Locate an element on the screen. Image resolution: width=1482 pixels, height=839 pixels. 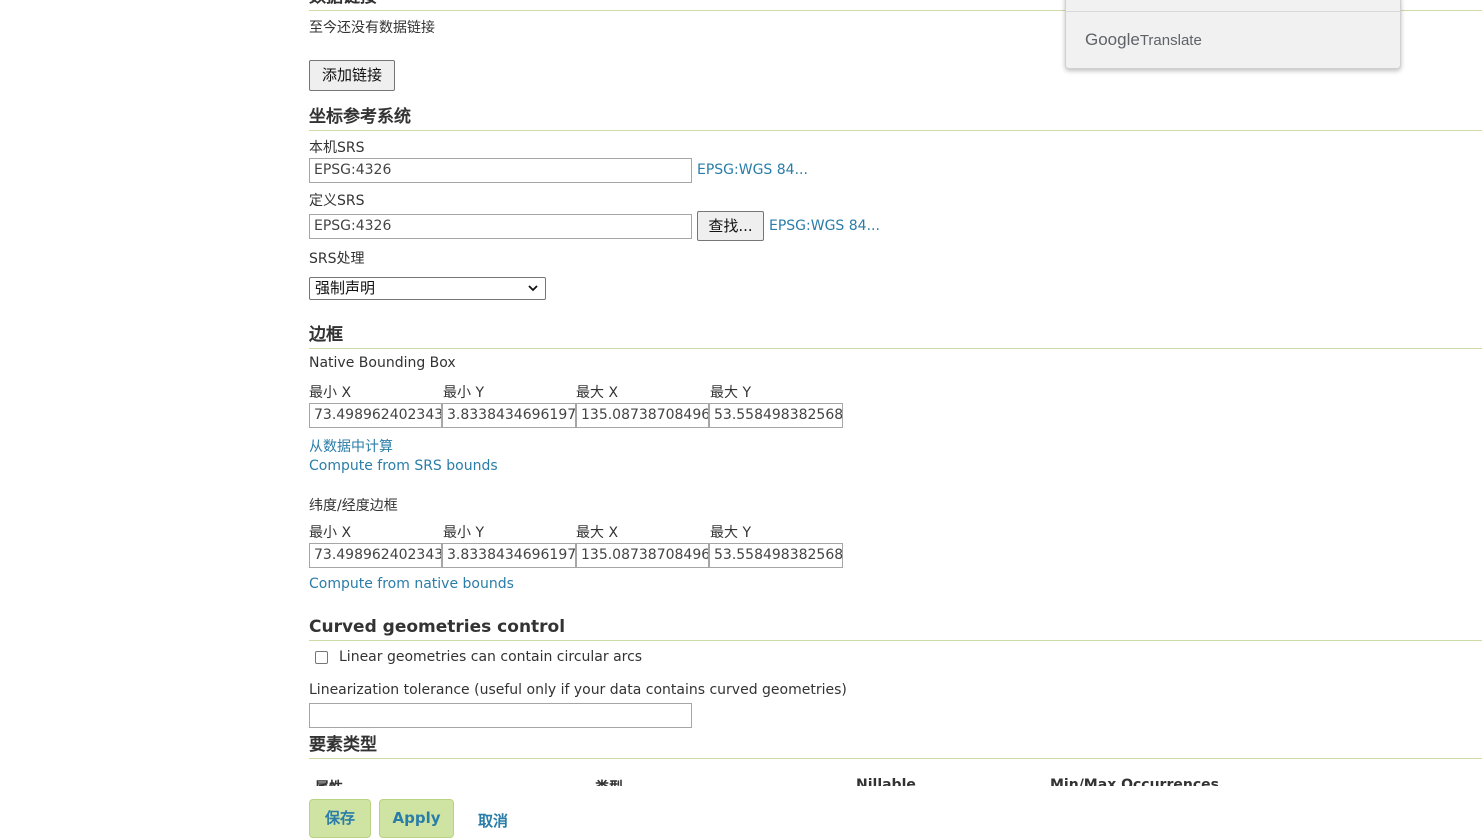
crs-heading: 坐标参考系统 is located at coordinates (895, 118).